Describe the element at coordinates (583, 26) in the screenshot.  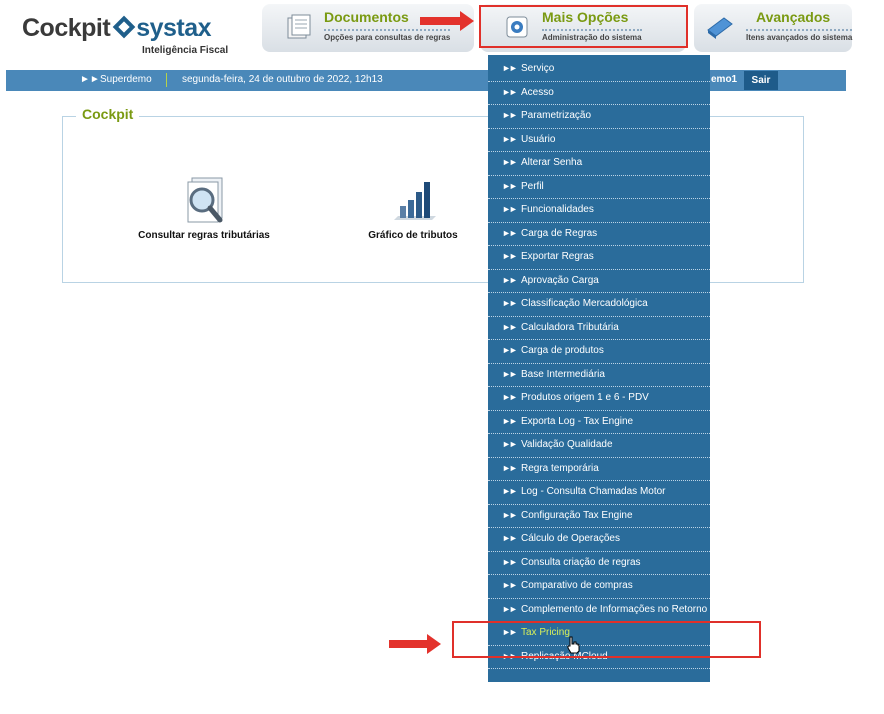
I see `highlight-box-mais-opcoes` at that location.